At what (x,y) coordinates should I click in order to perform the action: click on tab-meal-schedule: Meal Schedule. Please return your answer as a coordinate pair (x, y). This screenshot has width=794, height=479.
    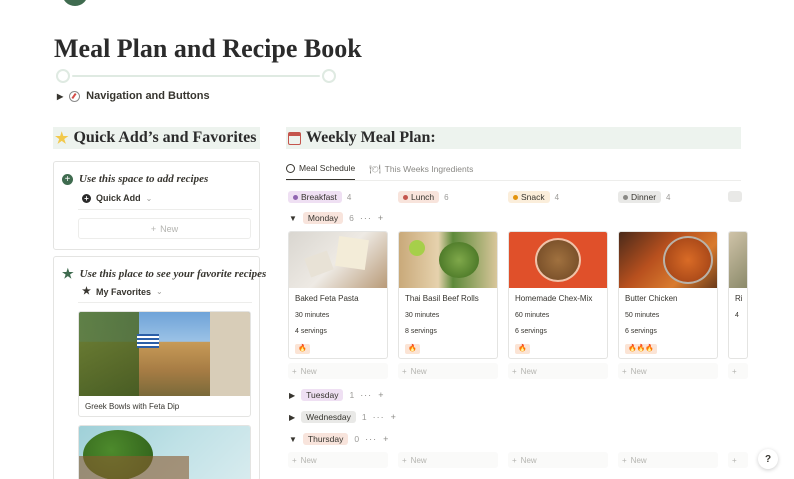
    Looking at the image, I should click on (321, 172).